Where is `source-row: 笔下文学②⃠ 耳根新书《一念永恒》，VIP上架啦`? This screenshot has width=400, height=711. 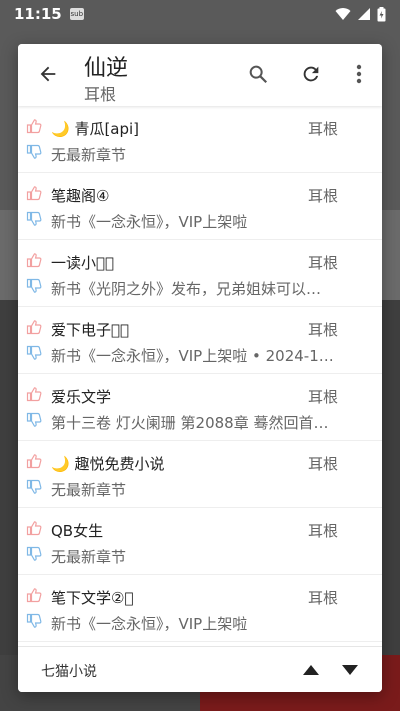 source-row: 笔下文学②⃠ 耳根新书《一念永恒》，VIP上架啦 is located at coordinates (200, 608).